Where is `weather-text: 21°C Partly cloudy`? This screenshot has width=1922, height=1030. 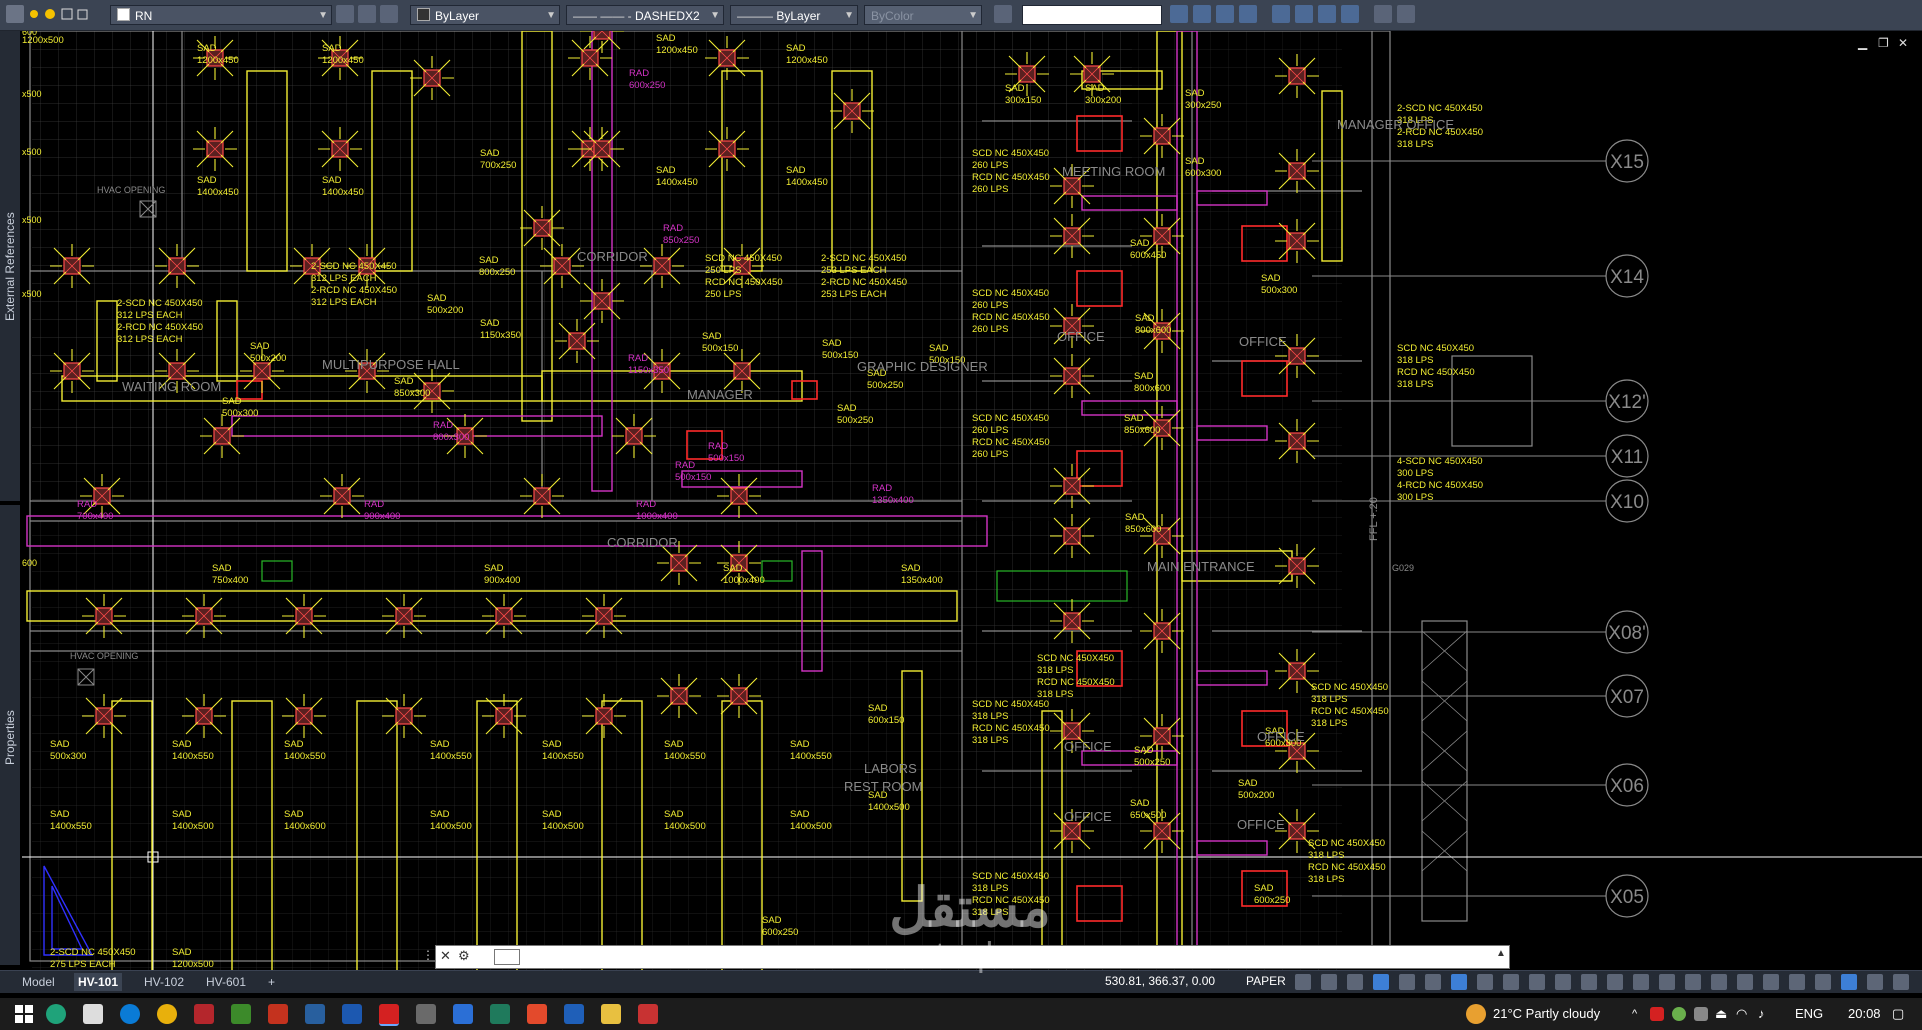
weather-text: 21°C Partly cloudy is located at coordinates (1546, 1014).